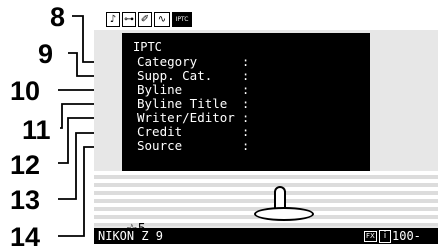  What do you see at coordinates (160, 145) in the screenshot?
I see `row-source: Source` at bounding box center [160, 145].